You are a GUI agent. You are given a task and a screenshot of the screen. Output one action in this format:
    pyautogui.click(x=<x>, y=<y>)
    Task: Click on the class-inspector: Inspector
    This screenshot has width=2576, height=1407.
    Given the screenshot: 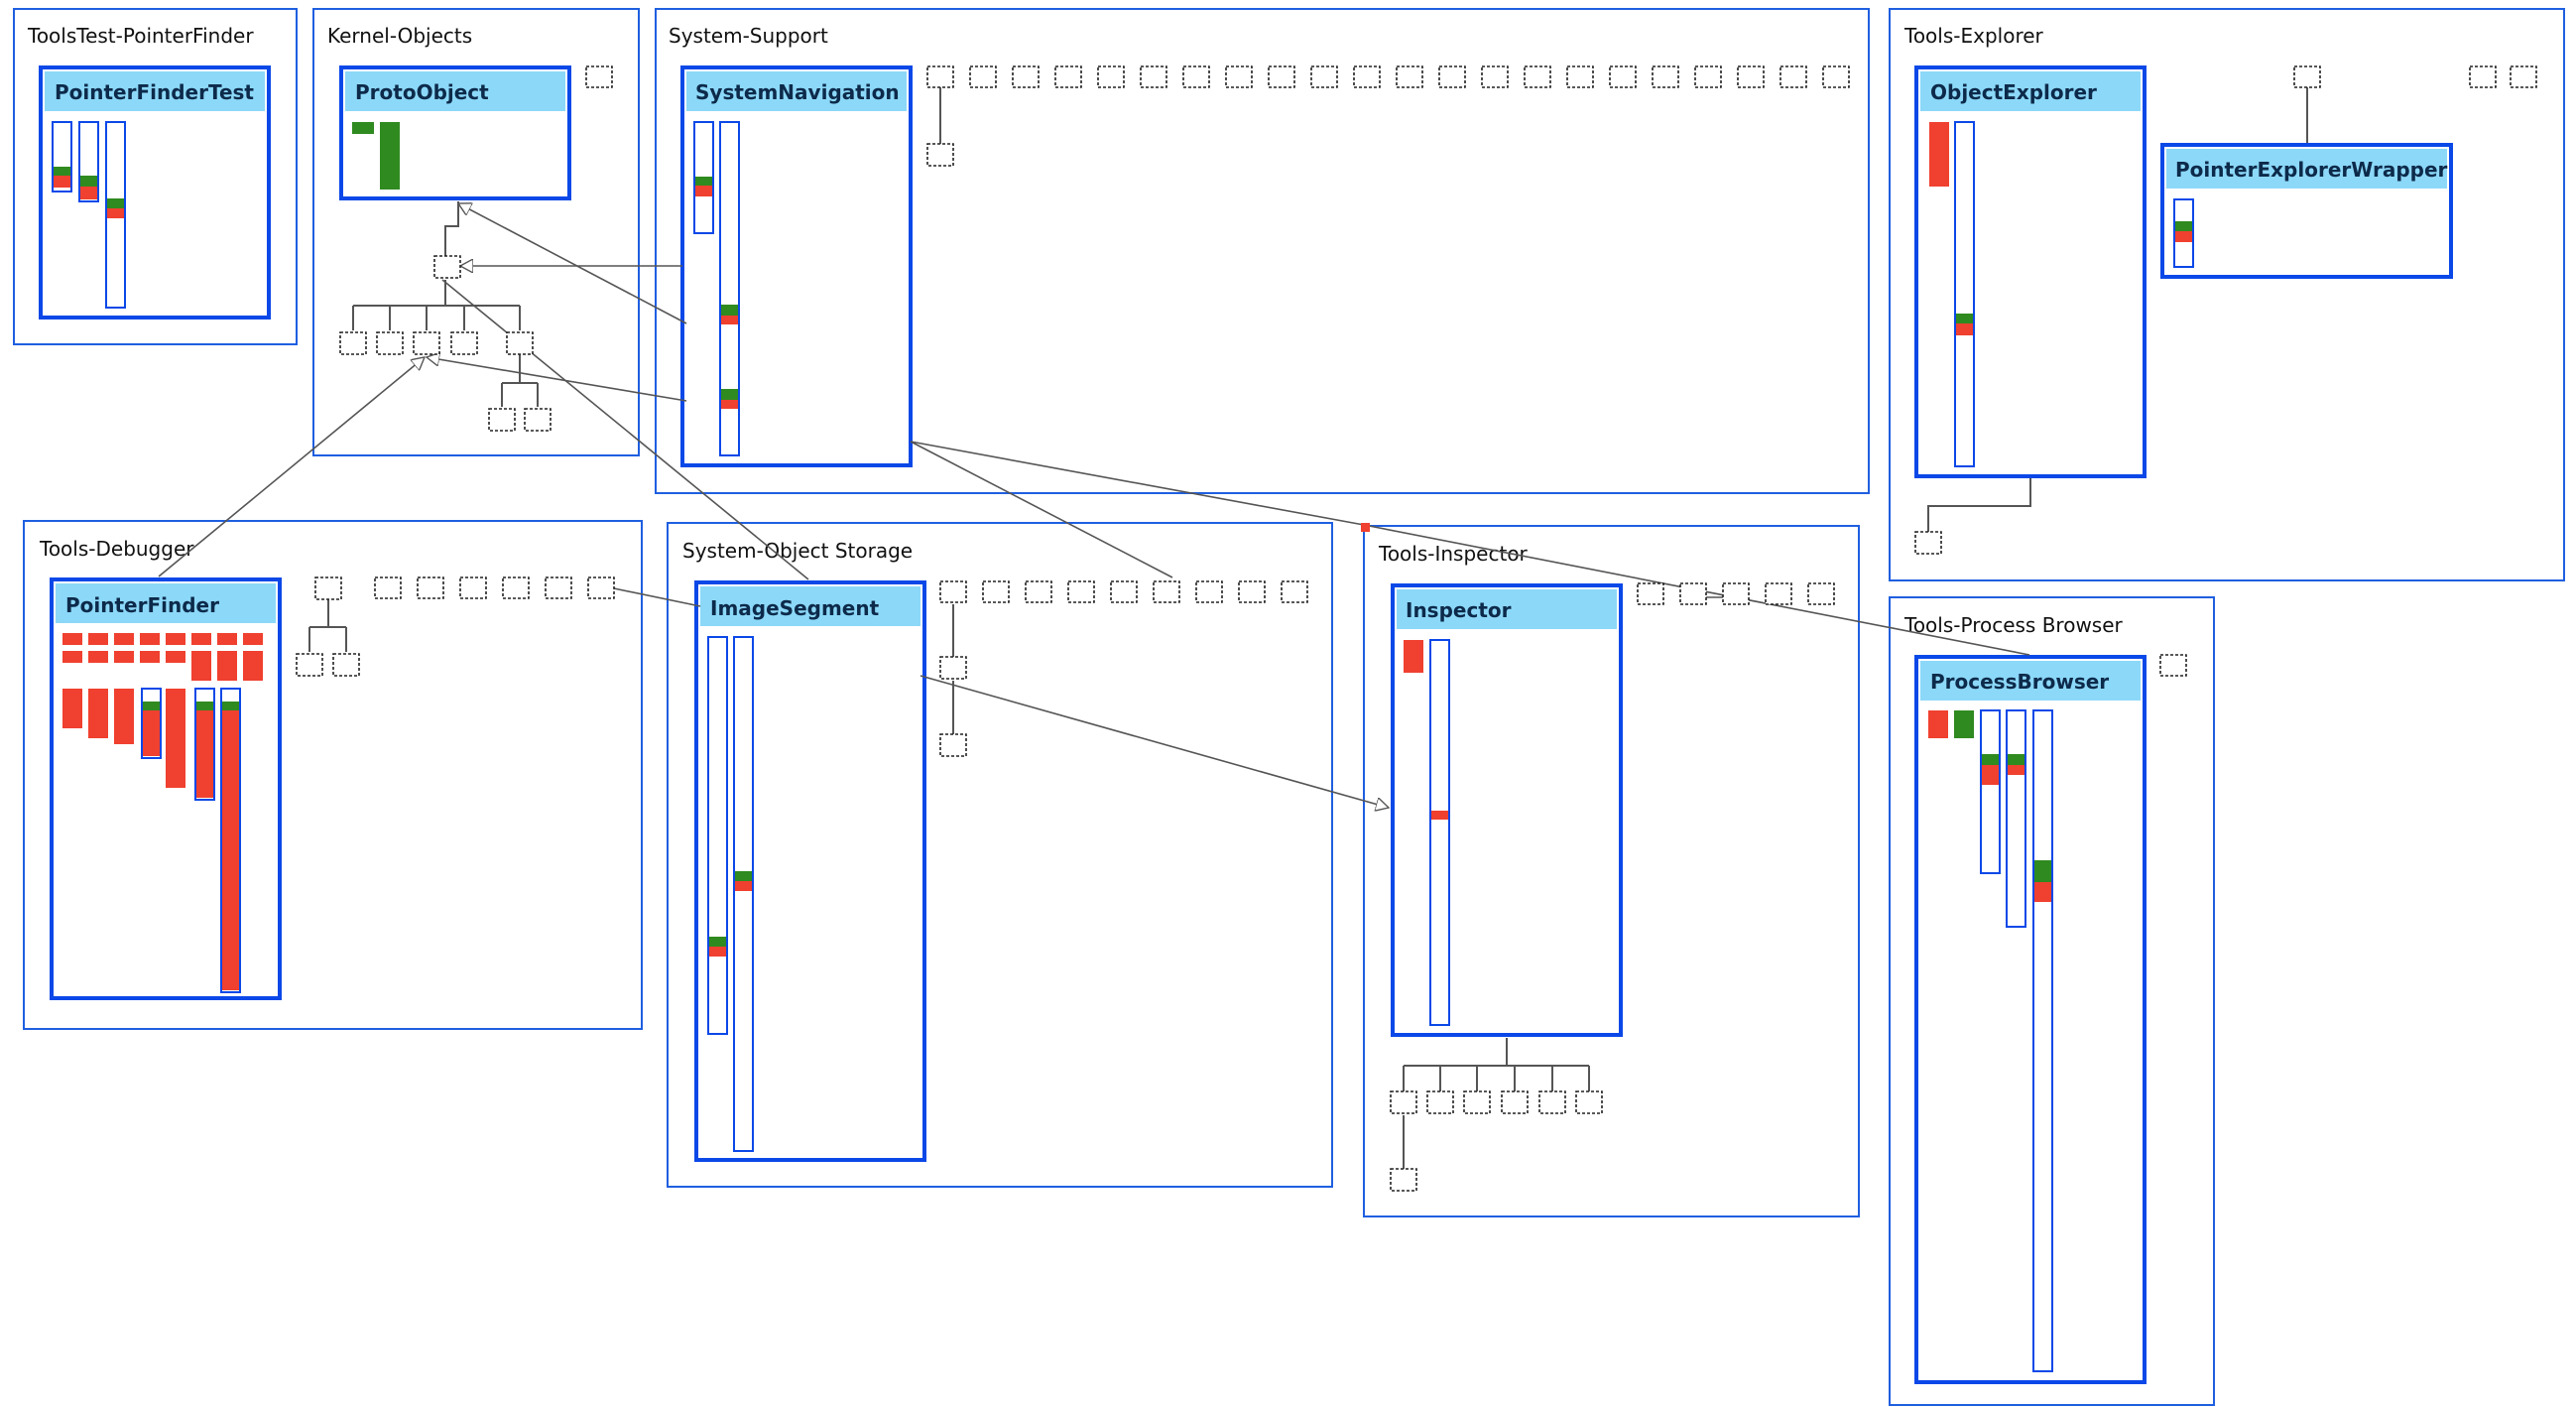 What is the action you would take?
    pyautogui.click(x=1507, y=810)
    